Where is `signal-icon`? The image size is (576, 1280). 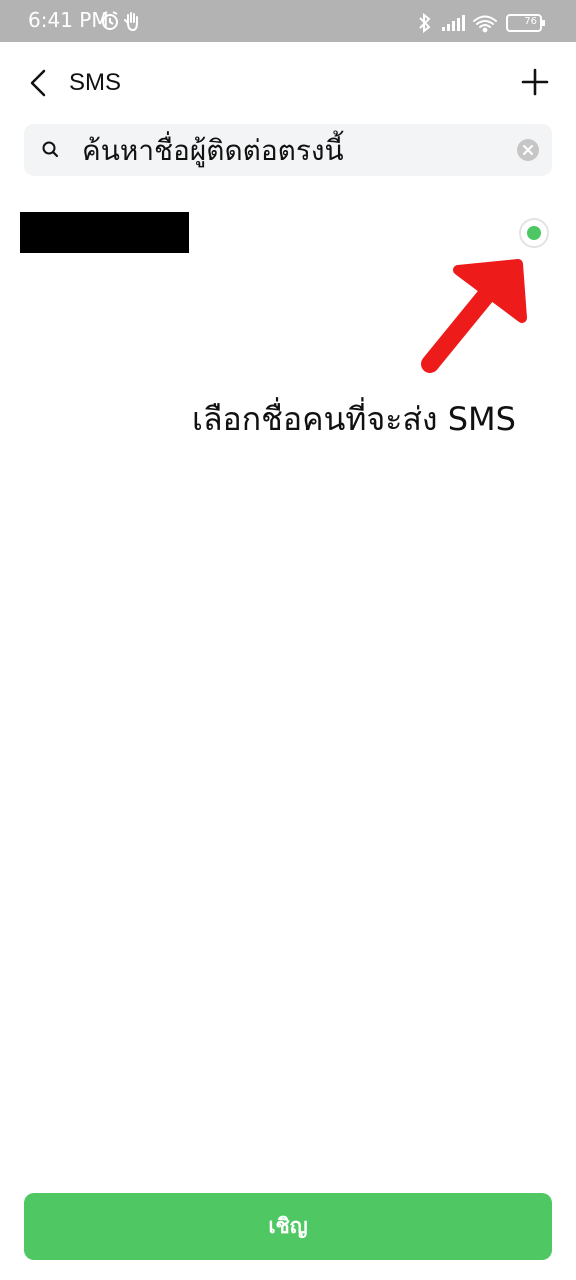 signal-icon is located at coordinates (453, 23).